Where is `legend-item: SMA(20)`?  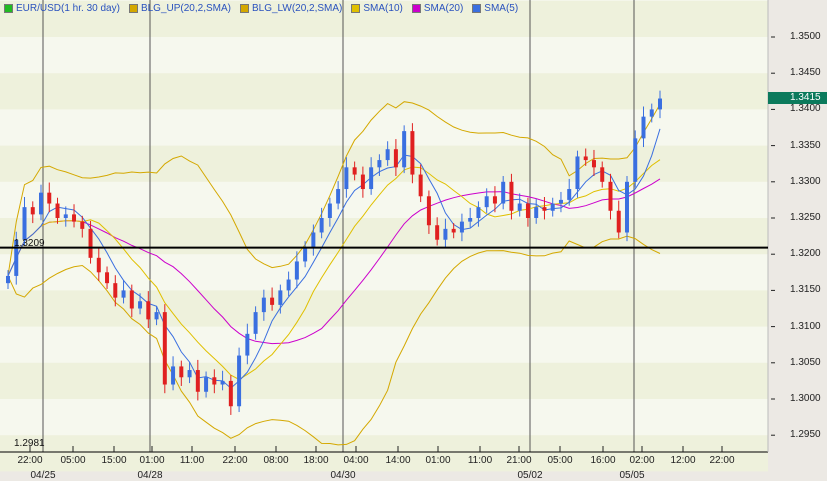 legend-item: SMA(20) is located at coordinates (437, 8).